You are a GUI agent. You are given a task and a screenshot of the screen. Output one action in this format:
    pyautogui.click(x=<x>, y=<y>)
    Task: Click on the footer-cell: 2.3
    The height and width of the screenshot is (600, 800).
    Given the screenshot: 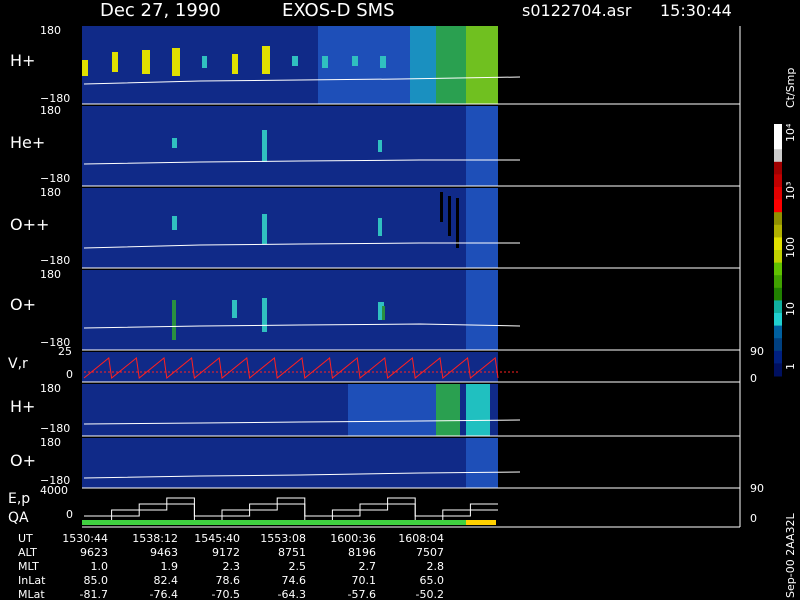 What is the action you would take?
    pyautogui.click(x=232, y=566)
    